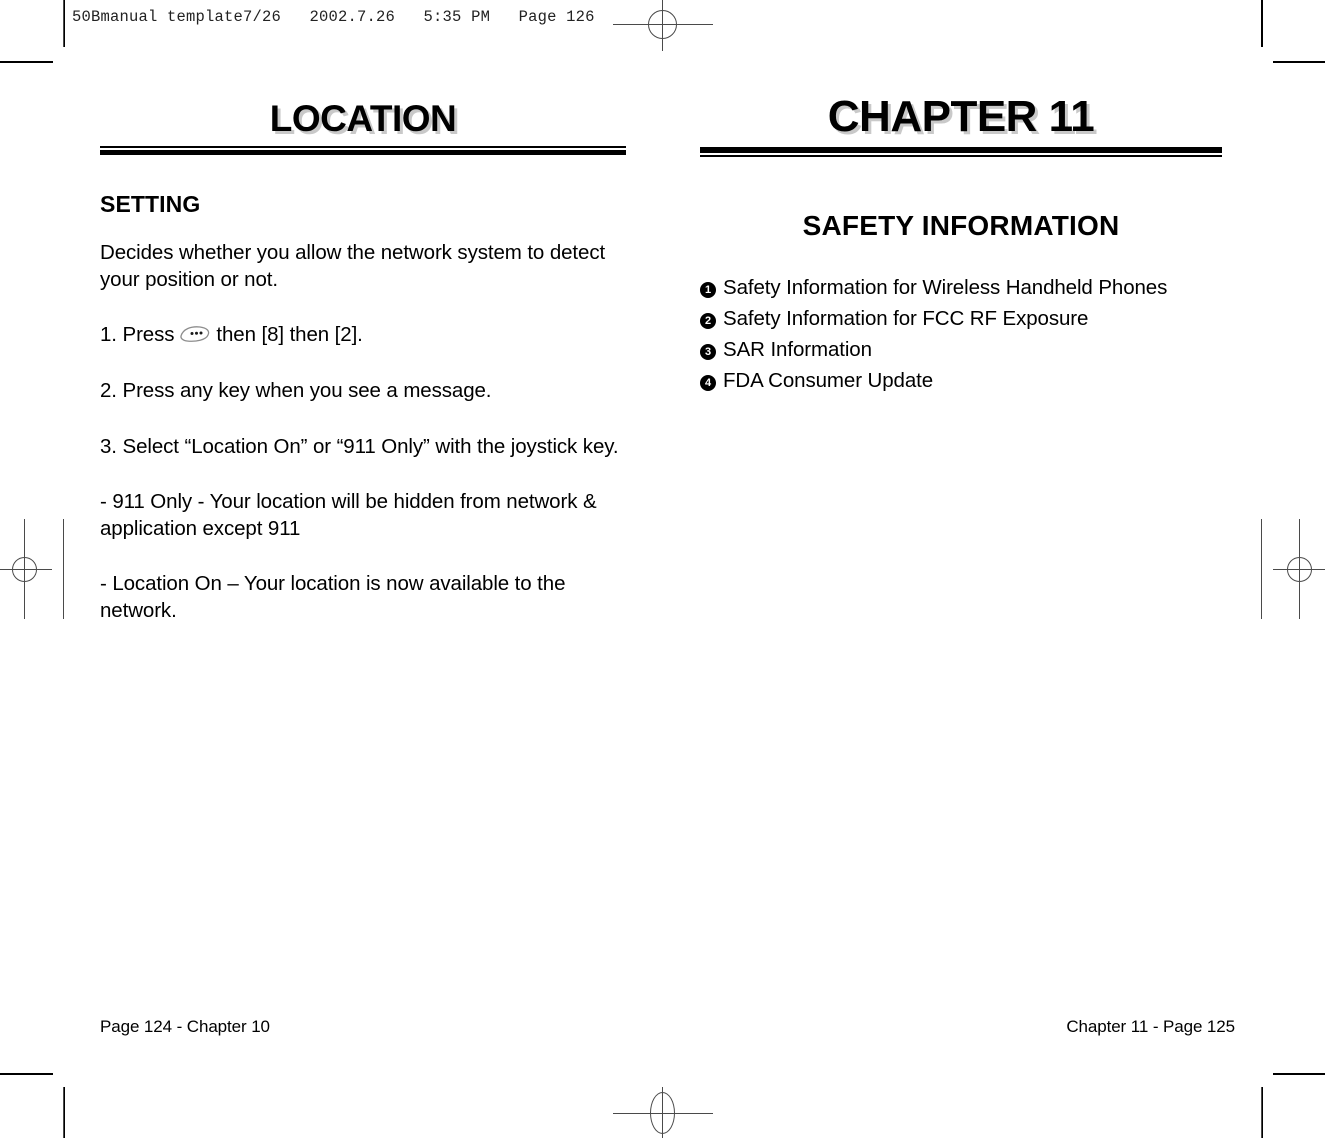 Image resolution: width=1325 pixels, height=1138 pixels. Describe the element at coordinates (906, 319) in the screenshot. I see `list-item-label: Safety Information for FCC RF Exposure` at that location.